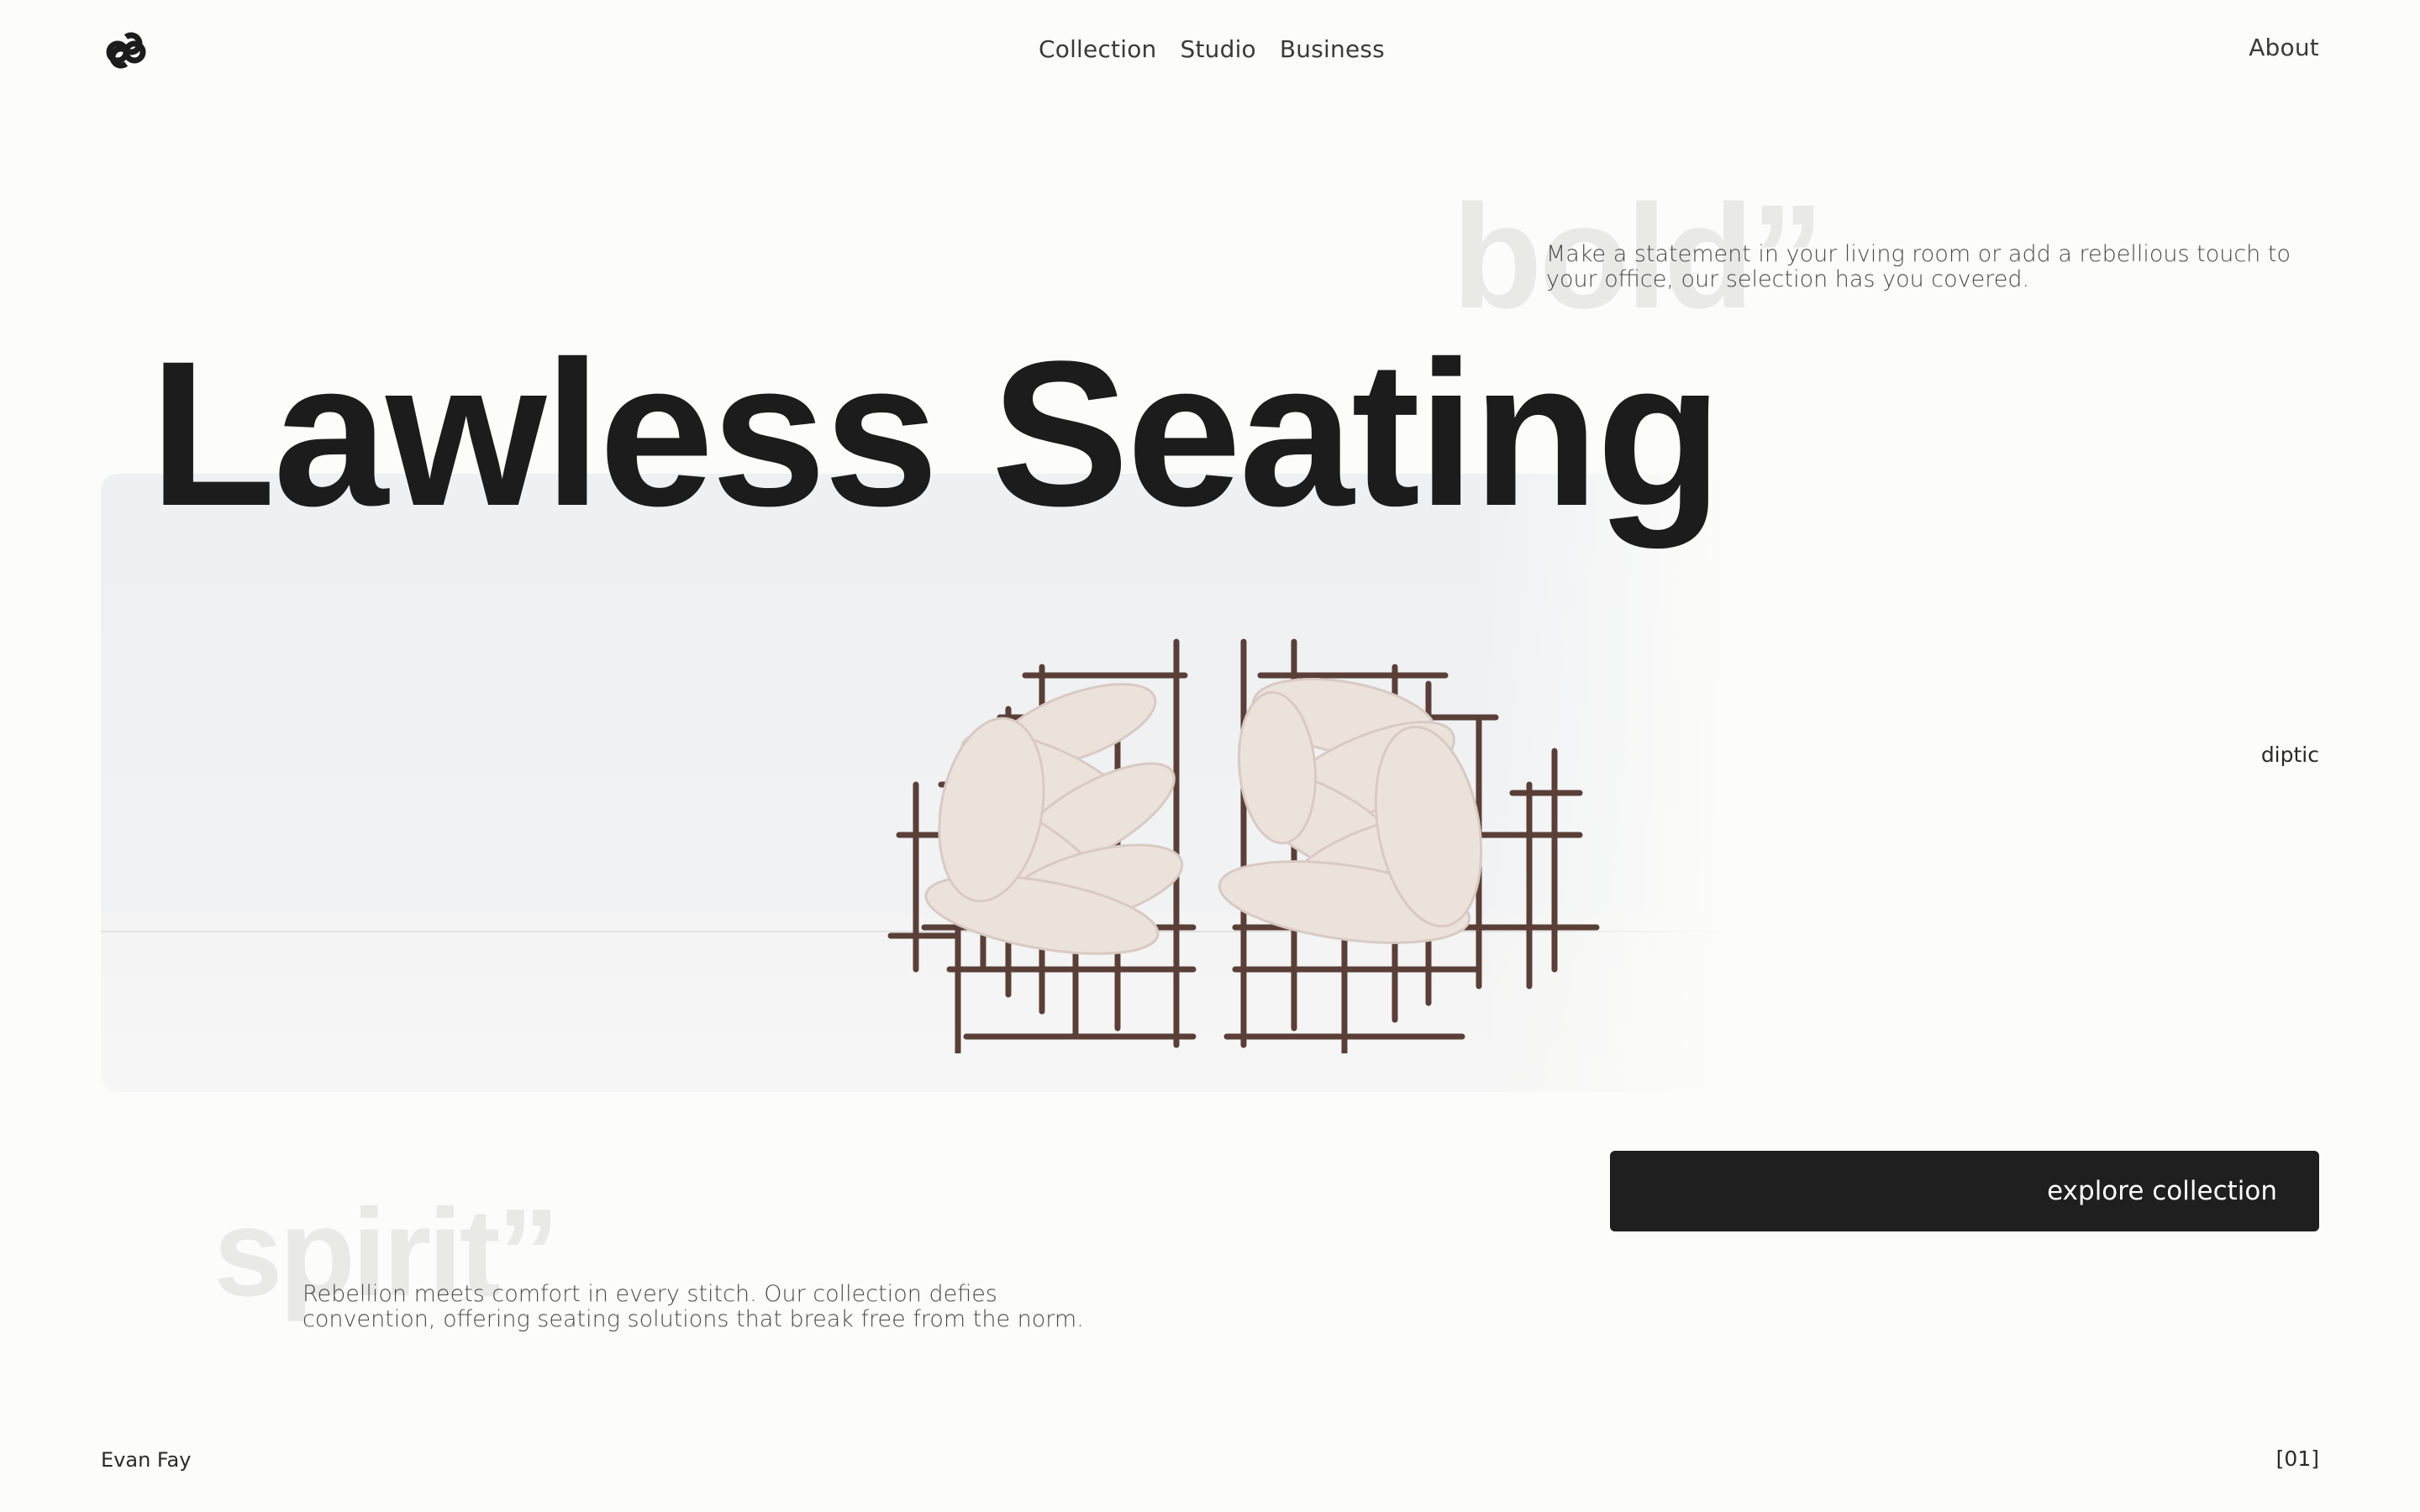 The height and width of the screenshot is (1512, 2420). I want to click on main-nav: Collection Studio Business, so click(1212, 48).